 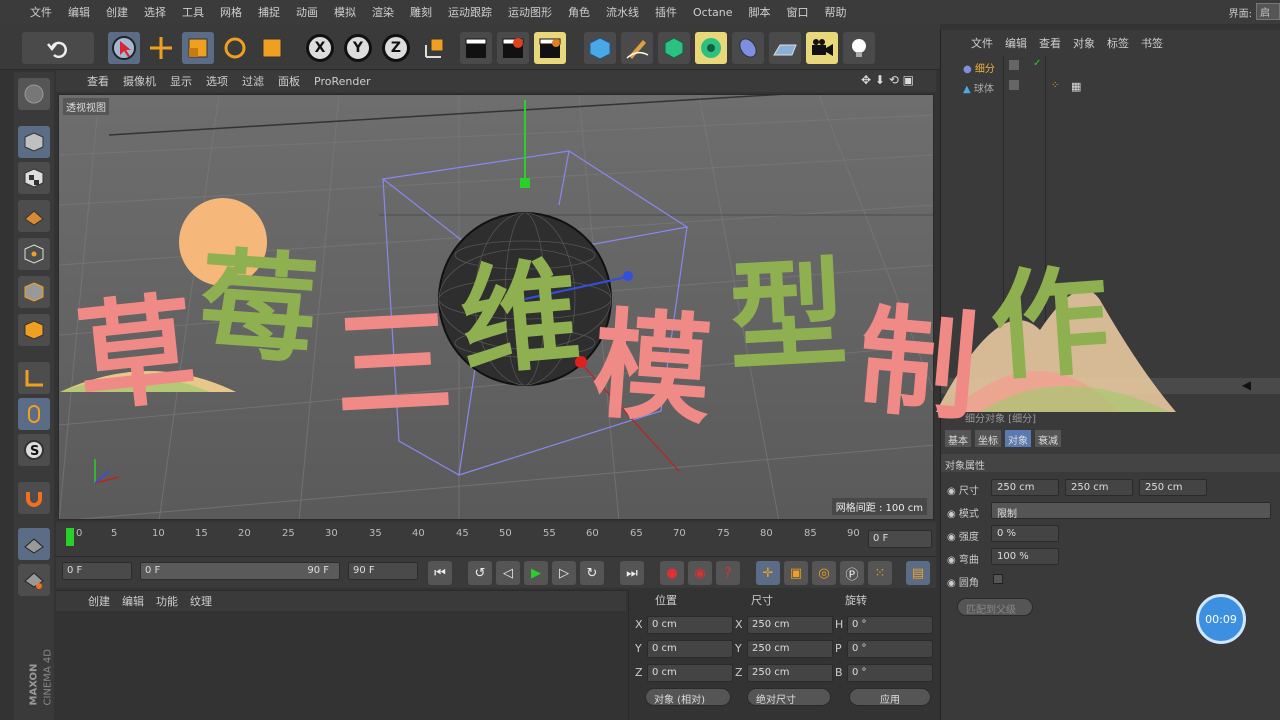 I want to click on tab-coord: 坐标, so click(x=988, y=438).